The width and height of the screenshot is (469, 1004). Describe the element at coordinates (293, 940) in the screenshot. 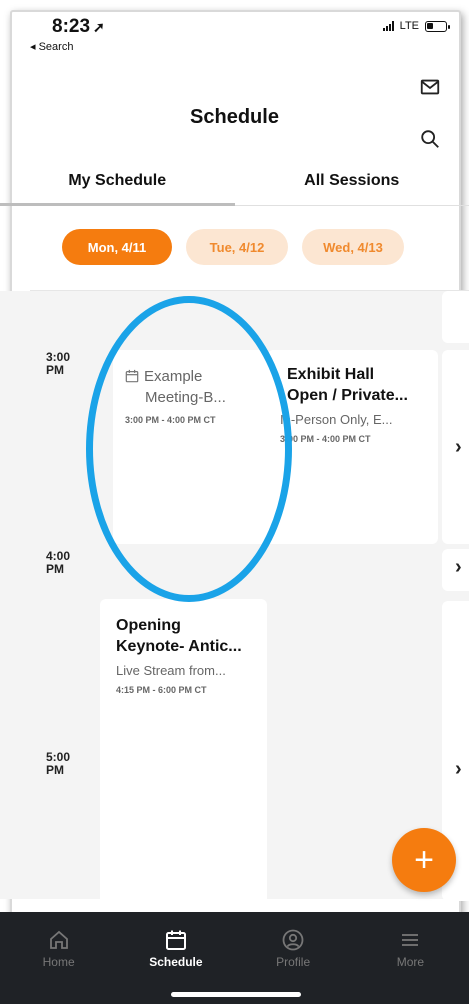

I see `profile-icon` at that location.